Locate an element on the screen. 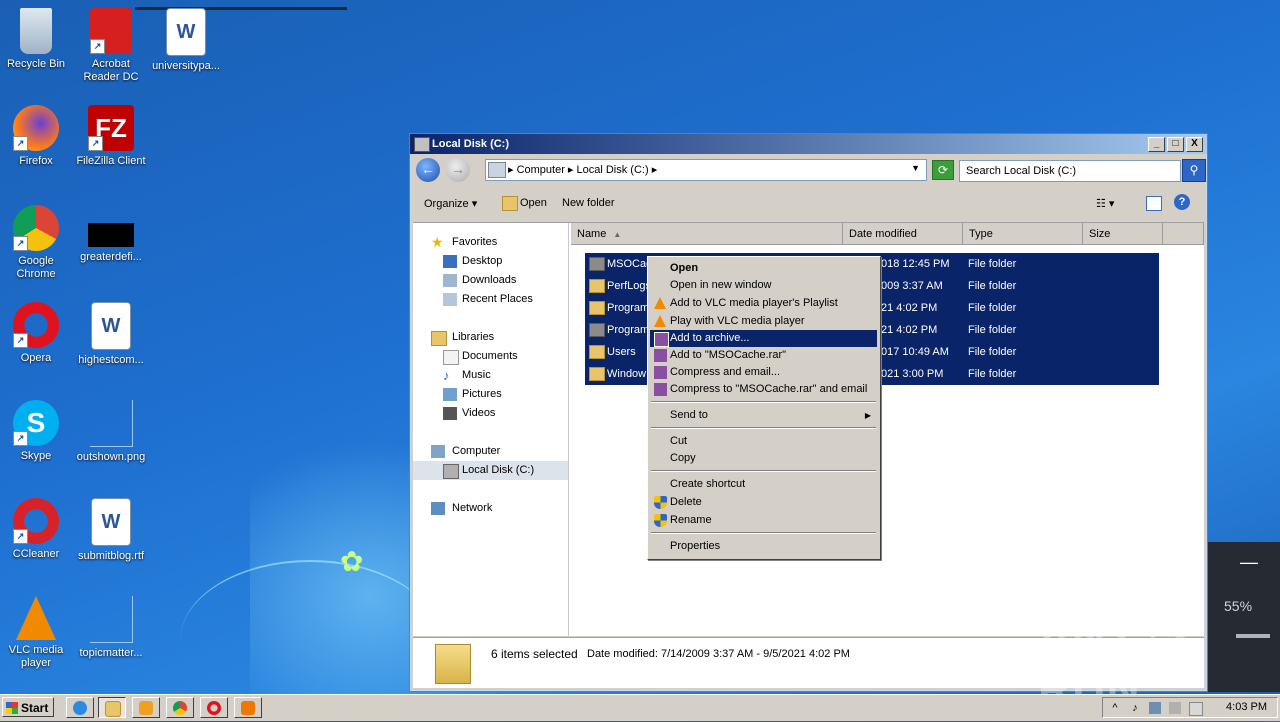  menu-item-copy: Copy is located at coordinates (763, 458).